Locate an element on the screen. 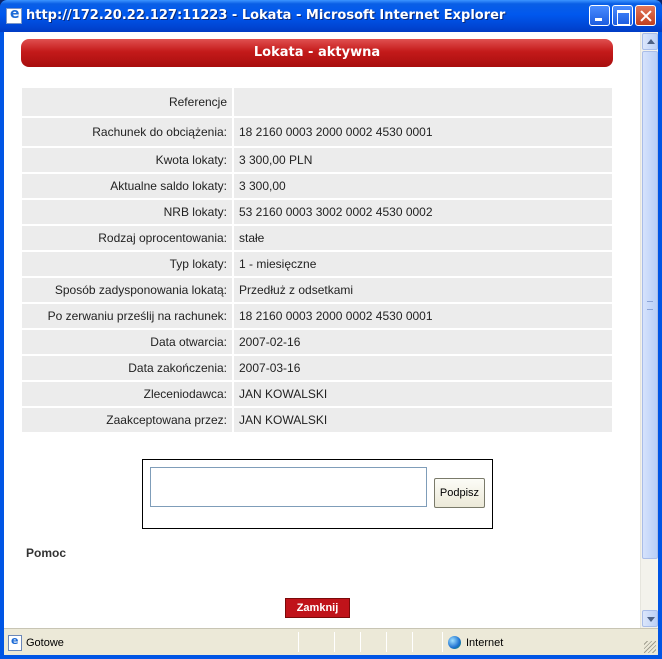 This screenshot has height=659, width=662. detail-value: 1 - miesięczne is located at coordinates (423, 265).